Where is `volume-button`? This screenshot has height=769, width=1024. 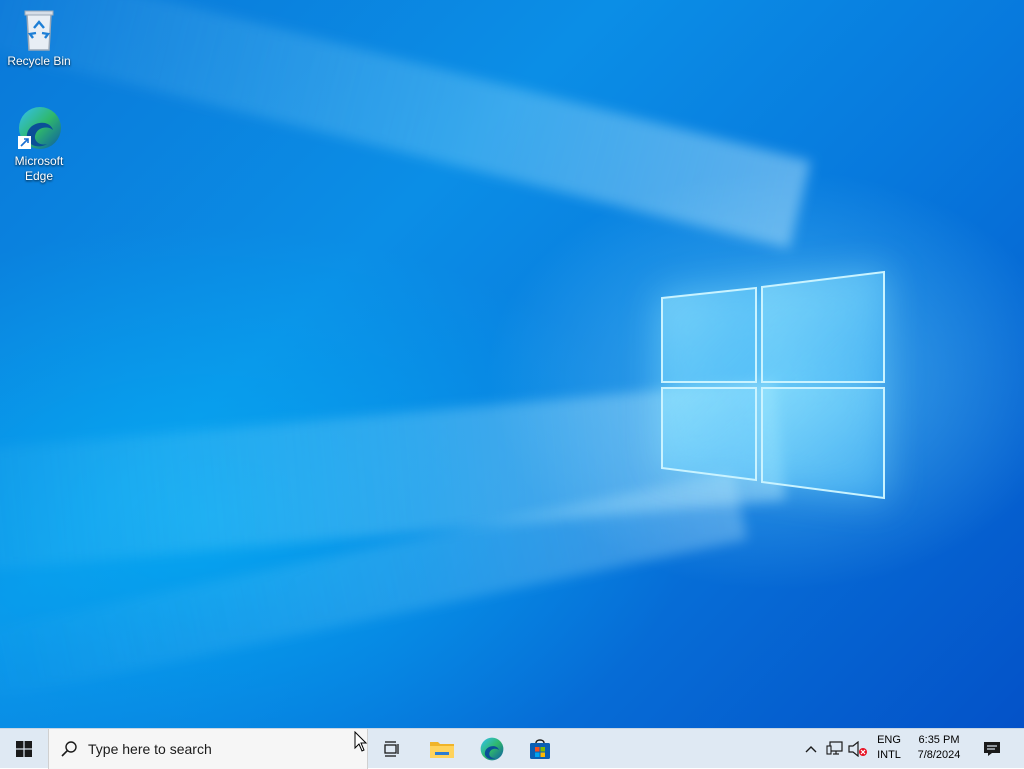 volume-button is located at coordinates (858, 749).